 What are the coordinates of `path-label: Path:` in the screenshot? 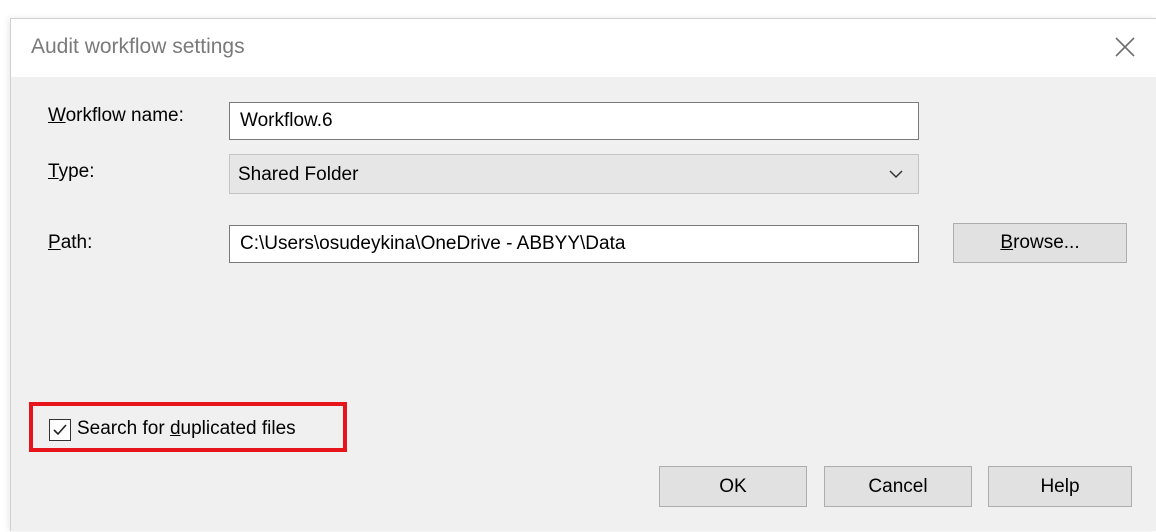 It's located at (70, 243).